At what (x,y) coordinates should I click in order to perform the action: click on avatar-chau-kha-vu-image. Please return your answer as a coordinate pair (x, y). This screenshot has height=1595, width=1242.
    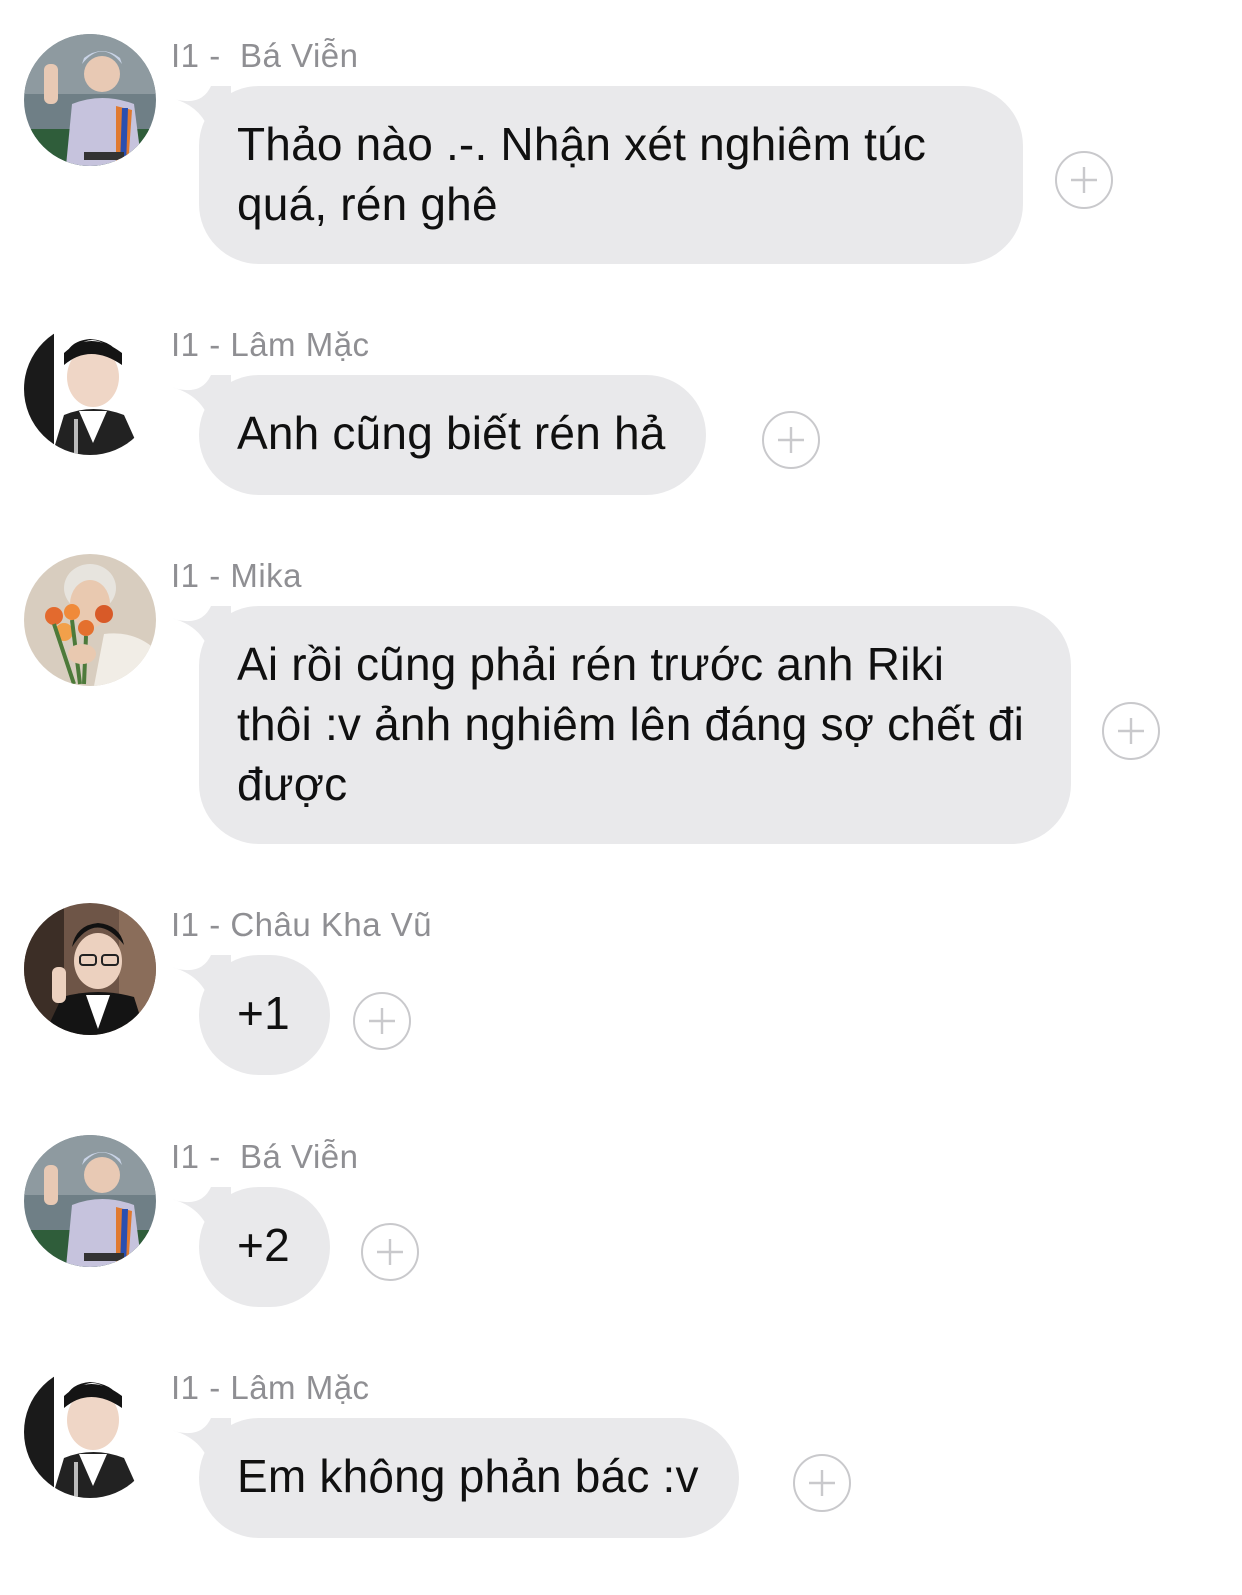
    Looking at the image, I should click on (90, 969).